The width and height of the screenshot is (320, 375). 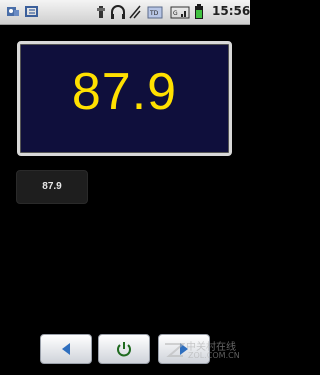 I want to click on puzzle-icon, so click(x=13, y=11).